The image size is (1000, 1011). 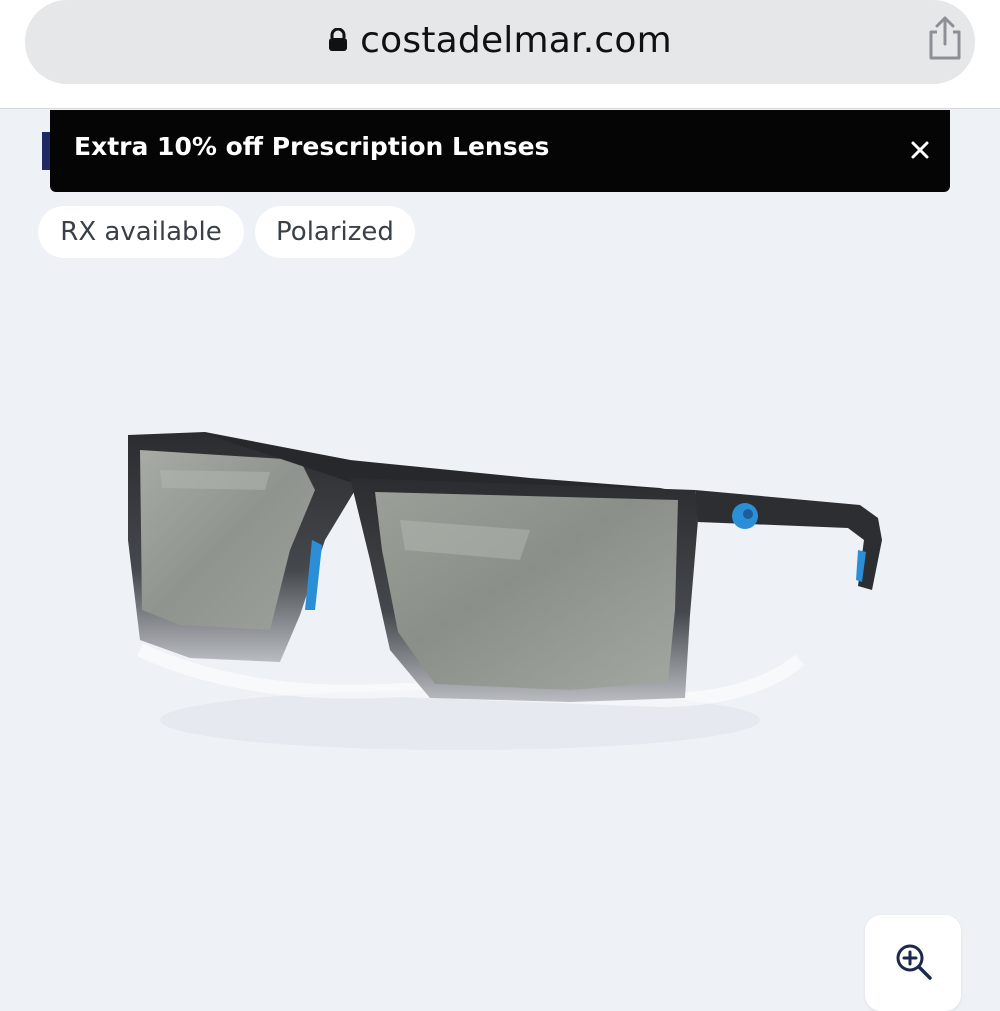 I want to click on zoom-in-icon, so click(x=914, y=962).